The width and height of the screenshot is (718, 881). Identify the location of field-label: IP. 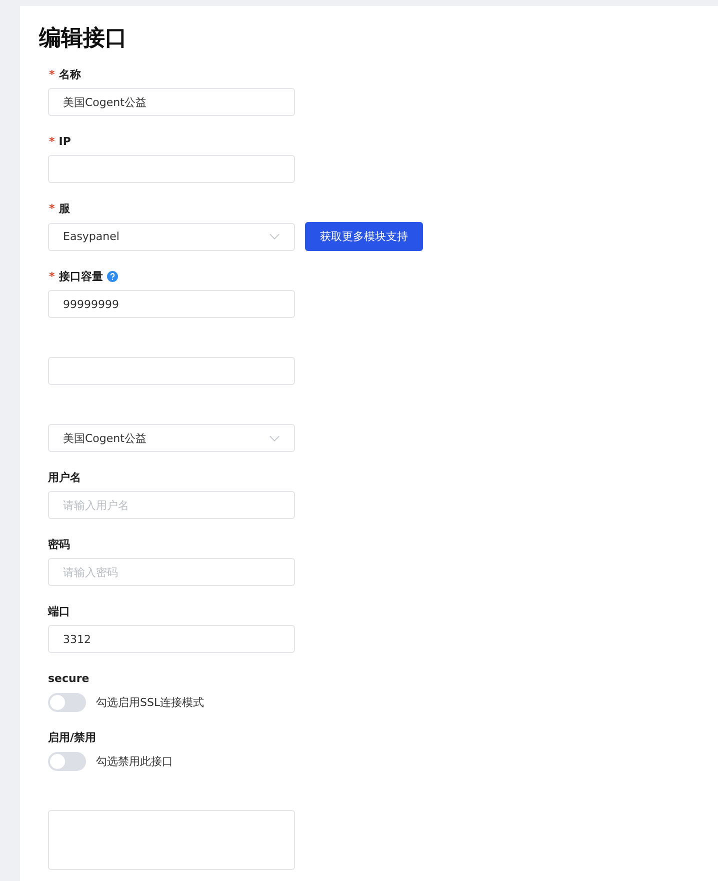
(64, 141).